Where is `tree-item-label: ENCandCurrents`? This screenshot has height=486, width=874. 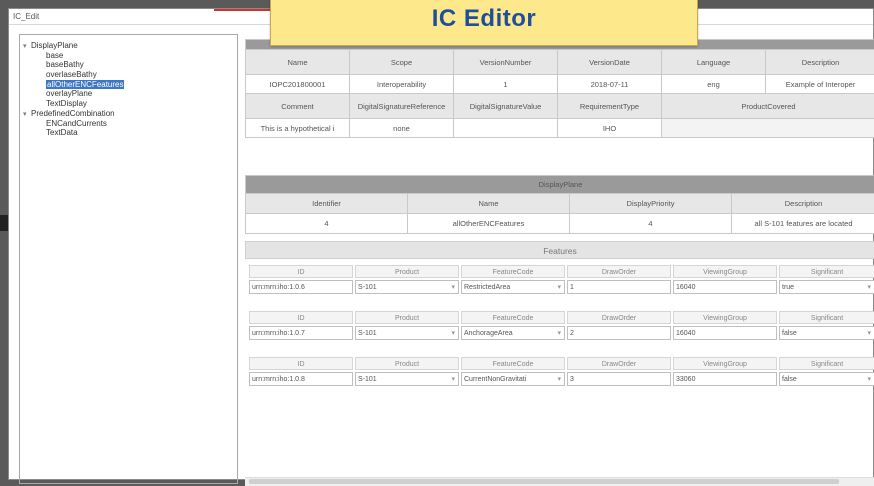
tree-item-label: ENCandCurrents is located at coordinates (76, 123).